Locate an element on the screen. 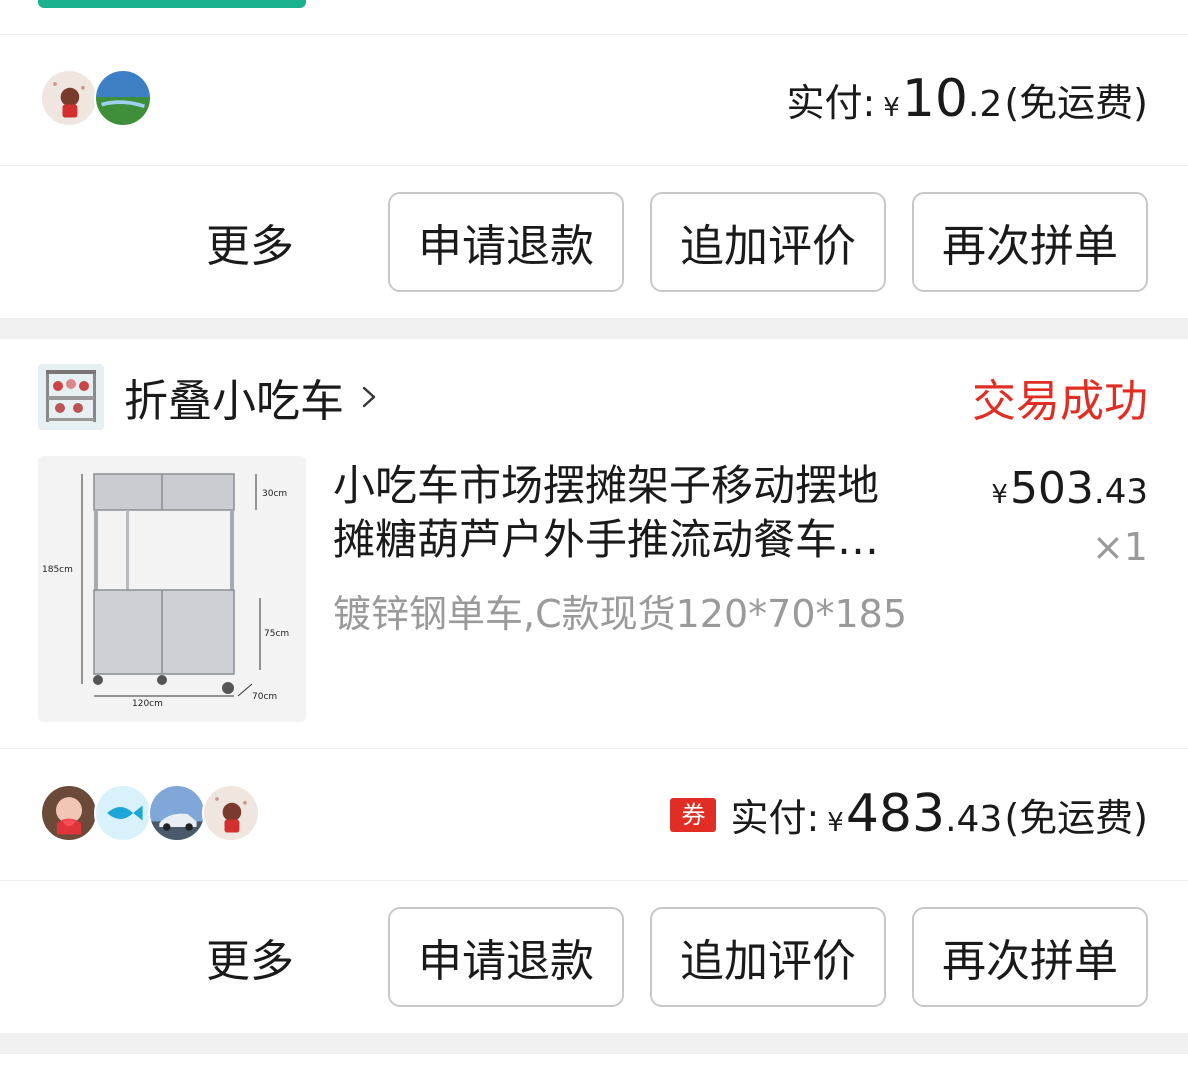 The height and width of the screenshot is (1072, 1188). dimension-label: 70cm is located at coordinates (264, 697).